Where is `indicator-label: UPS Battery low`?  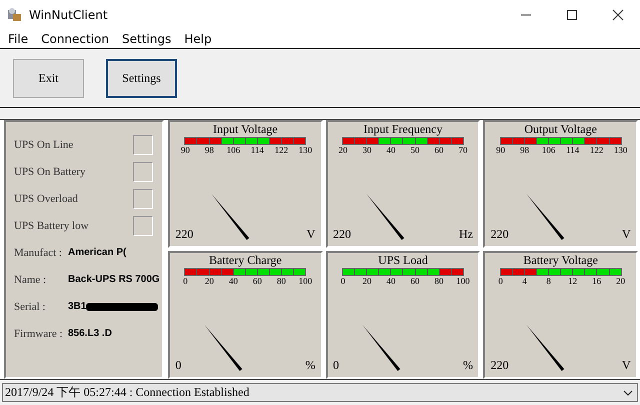 indicator-label: UPS Battery low is located at coordinates (51, 226).